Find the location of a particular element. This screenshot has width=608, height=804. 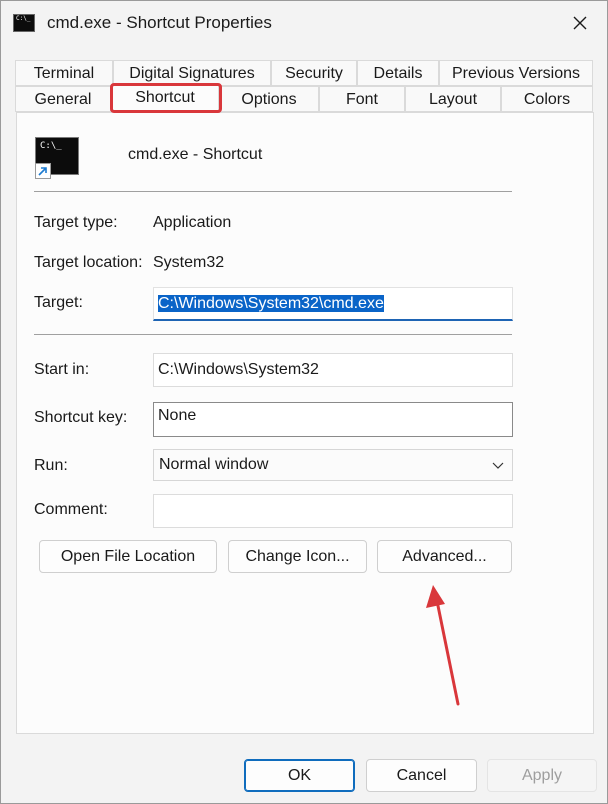

cancel-button: Cancel is located at coordinates (421, 775).